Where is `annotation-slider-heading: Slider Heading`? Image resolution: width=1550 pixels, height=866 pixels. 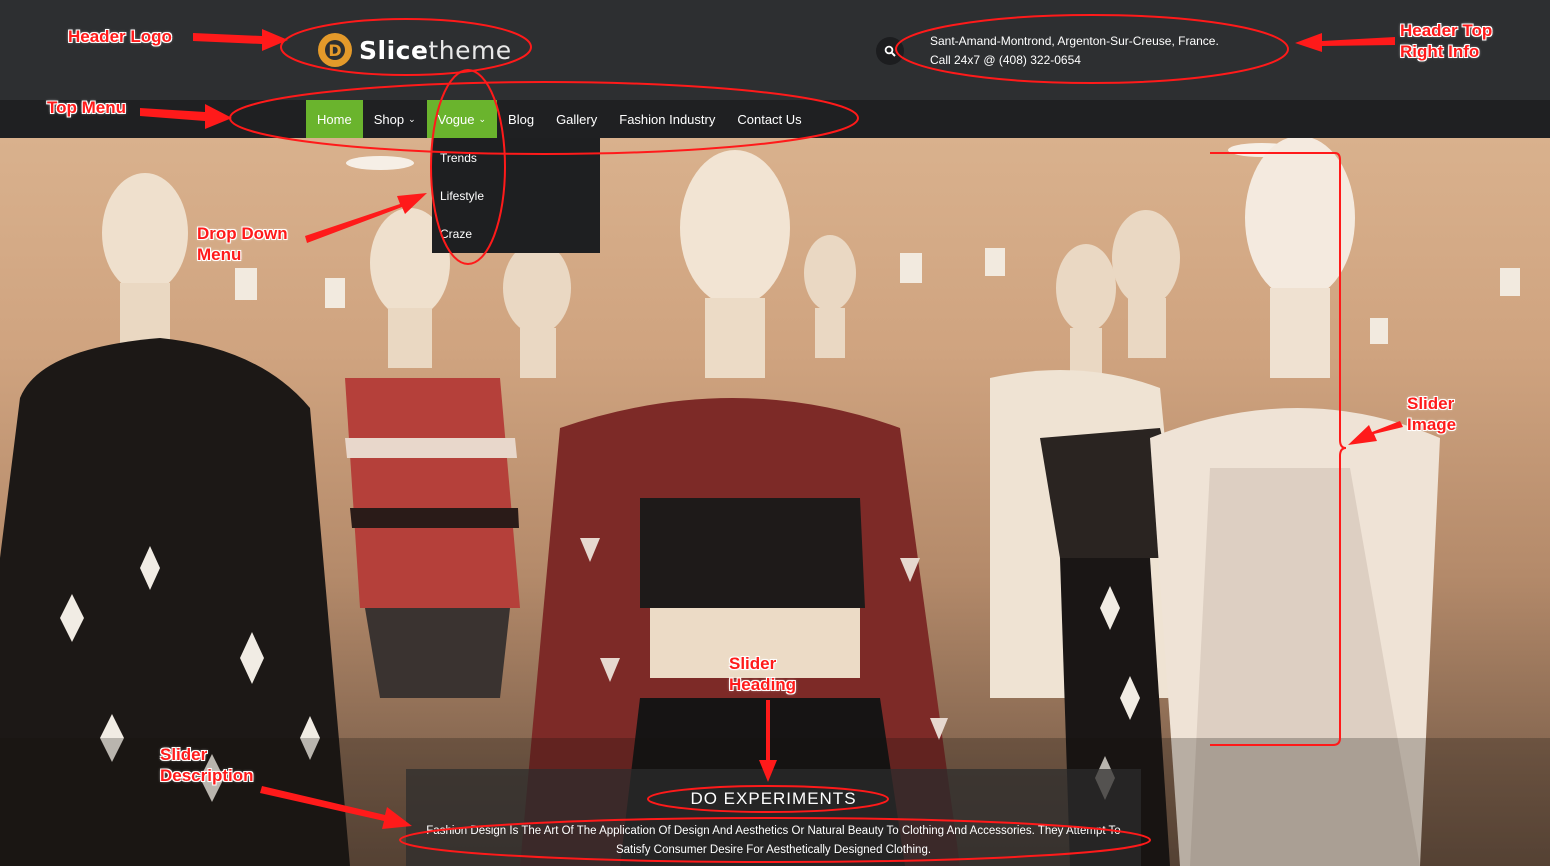
annotation-slider-heading: Slider Heading is located at coordinates (763, 674).